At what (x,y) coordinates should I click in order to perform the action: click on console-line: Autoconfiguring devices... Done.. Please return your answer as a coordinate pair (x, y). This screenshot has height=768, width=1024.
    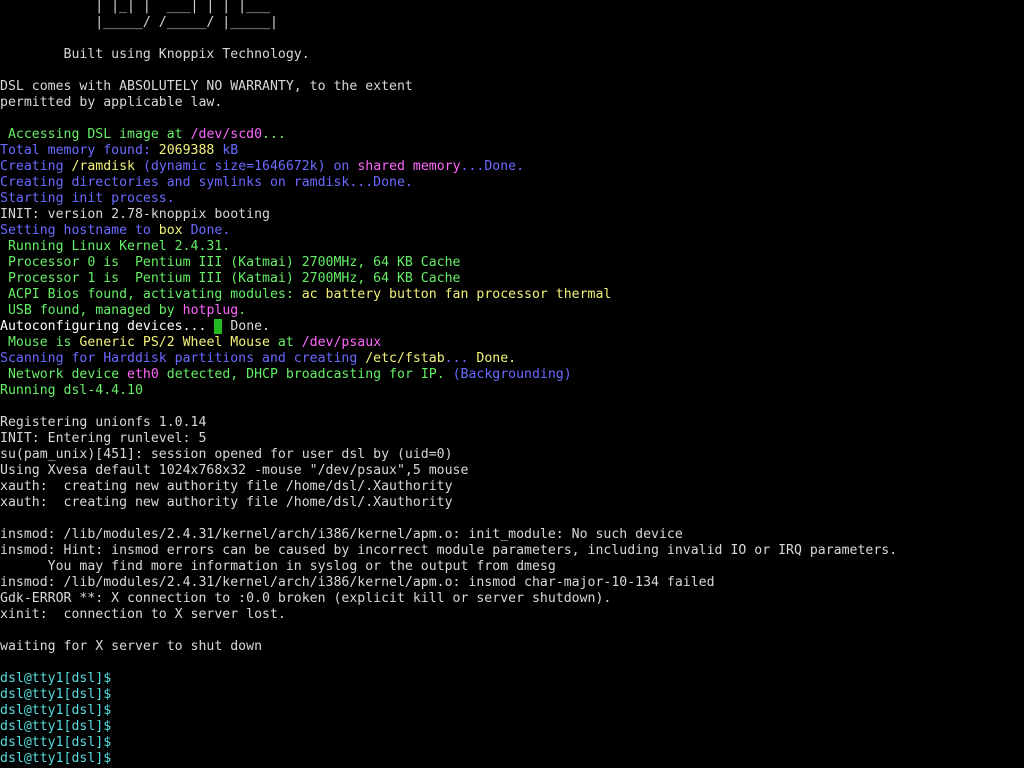
    Looking at the image, I should click on (135, 327).